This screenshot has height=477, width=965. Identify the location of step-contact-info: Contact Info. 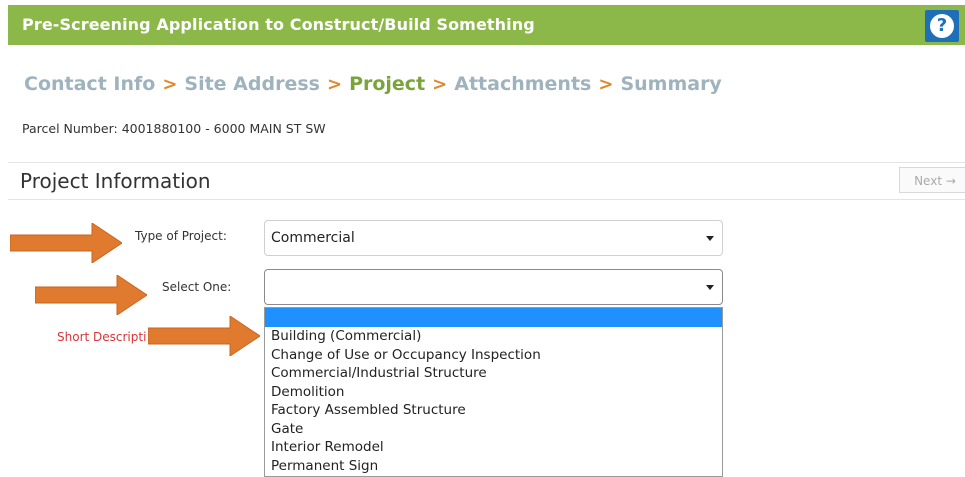
(89, 84).